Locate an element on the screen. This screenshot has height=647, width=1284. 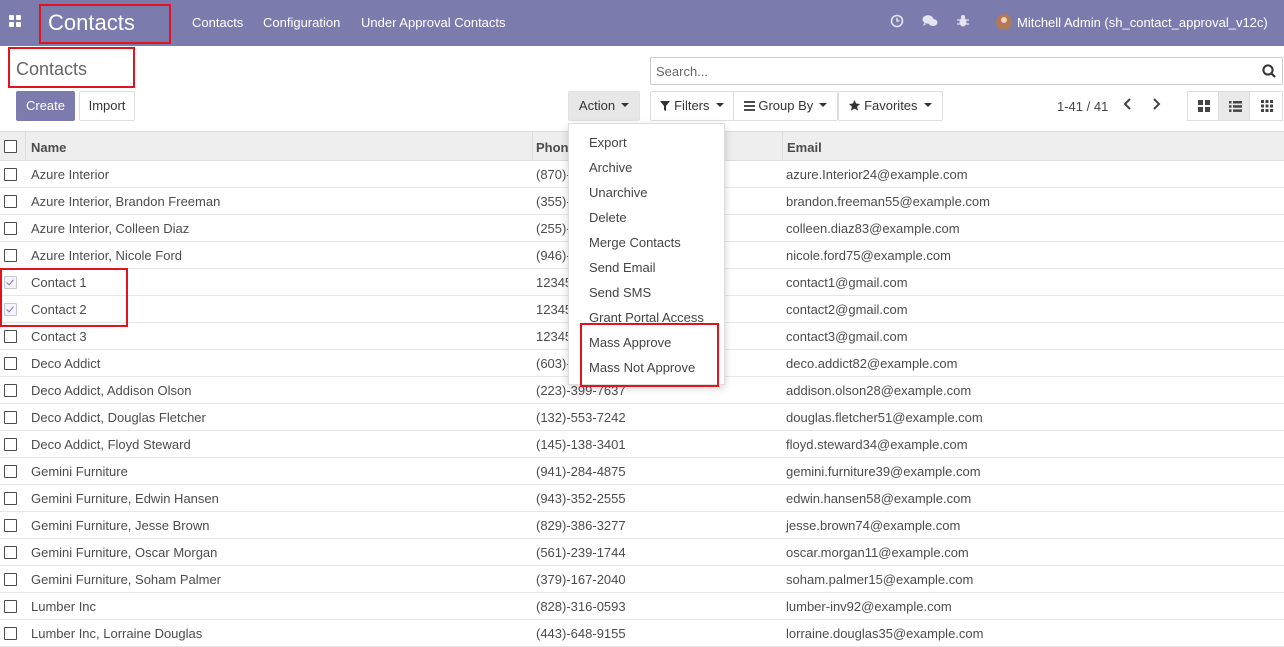
cell-email: lorraine.douglas35@example.com is located at coordinates (885, 633).